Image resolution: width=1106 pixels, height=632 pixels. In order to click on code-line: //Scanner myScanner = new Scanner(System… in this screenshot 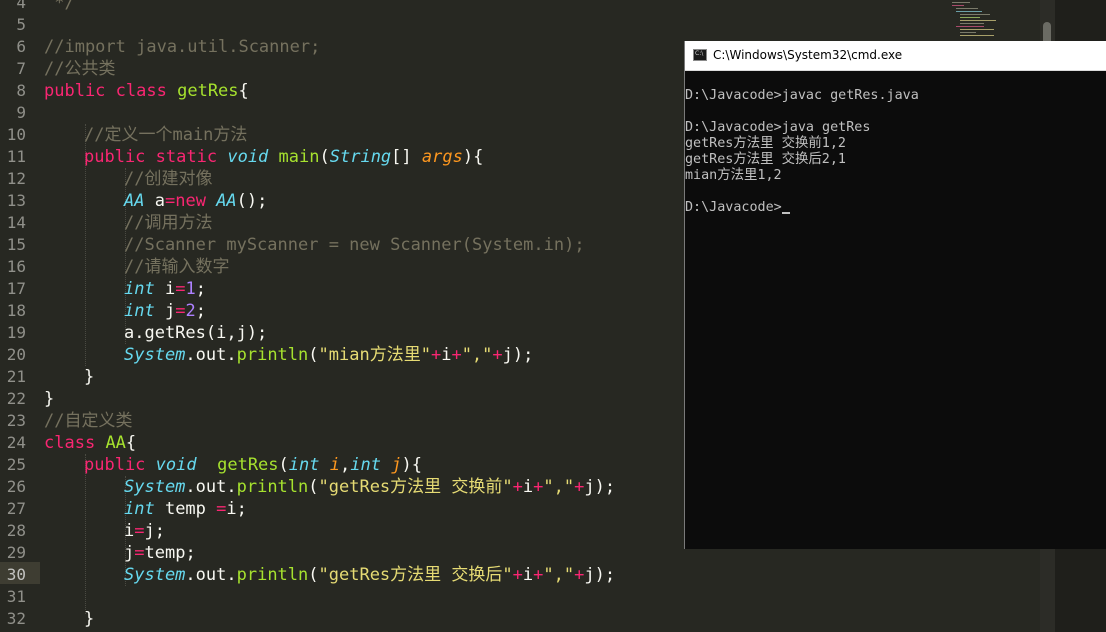, I will do `click(354, 245)`.